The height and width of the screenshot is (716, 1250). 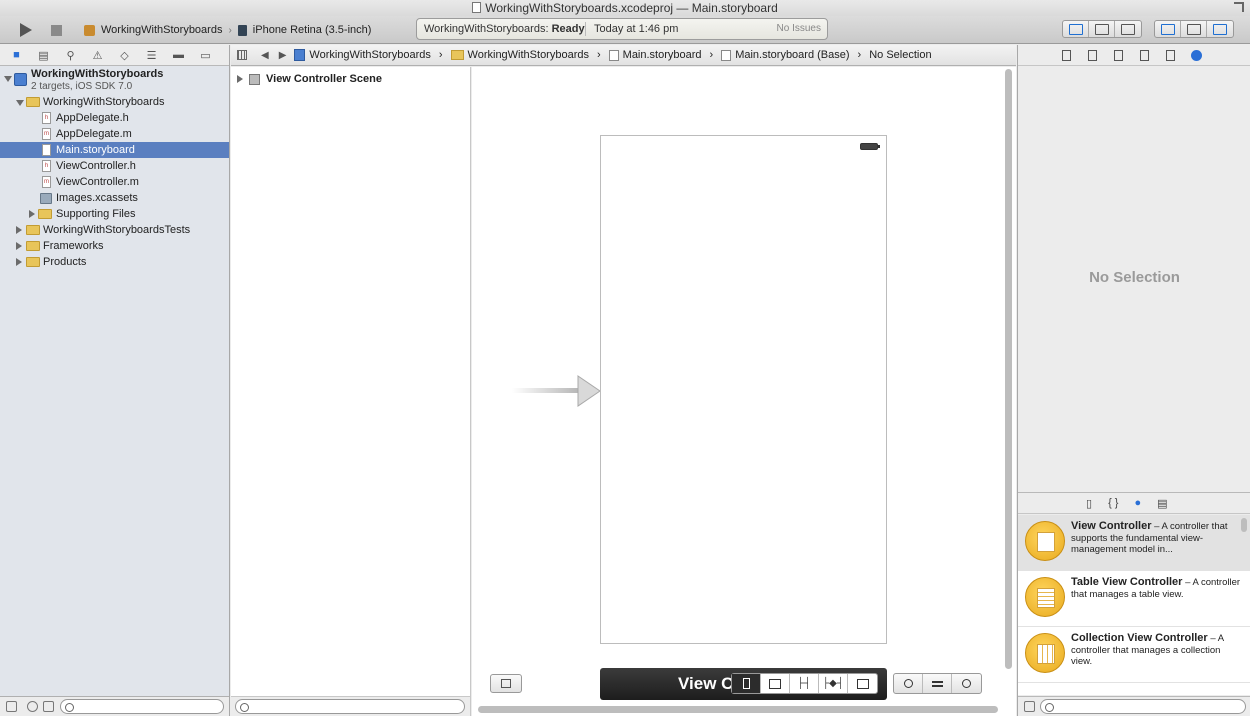 I want to click on zoom-out-button, so click(x=908, y=683).